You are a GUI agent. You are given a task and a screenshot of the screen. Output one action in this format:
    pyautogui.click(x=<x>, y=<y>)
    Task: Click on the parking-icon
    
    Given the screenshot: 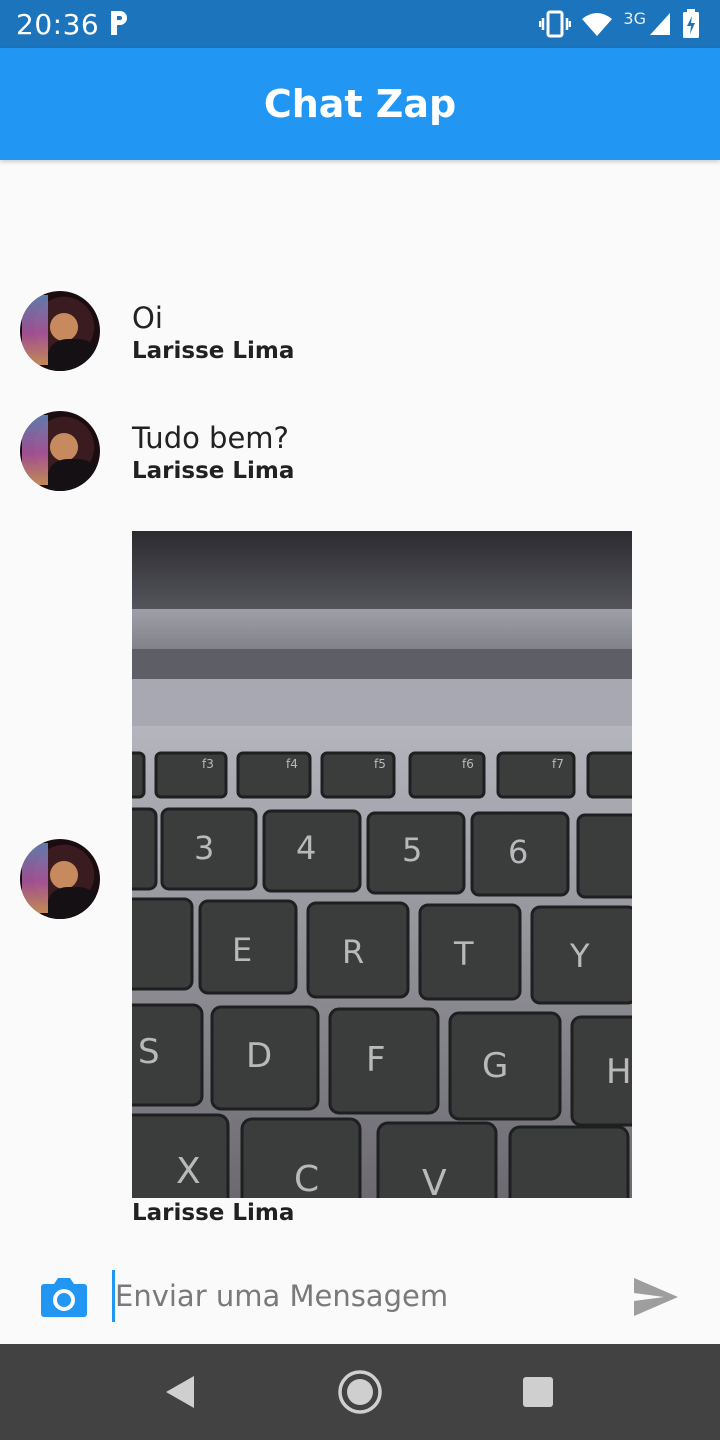 What is the action you would take?
    pyautogui.click(x=119, y=23)
    